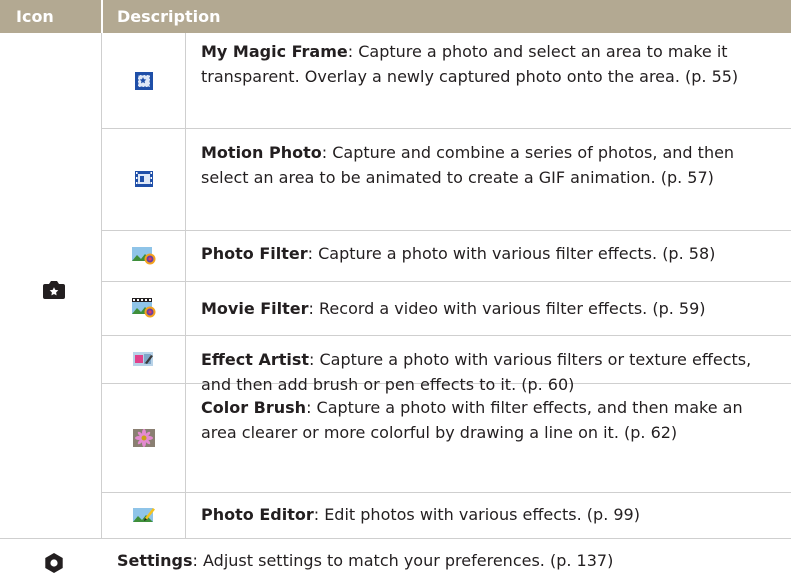  Describe the element at coordinates (254, 407) in the screenshot. I see `mode-name: Color Brush` at that location.